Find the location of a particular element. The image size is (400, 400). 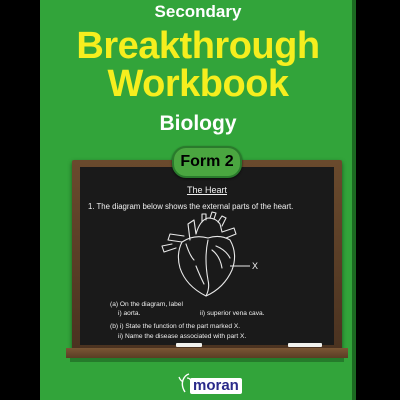

subject-label: Biology is located at coordinates (198, 123).